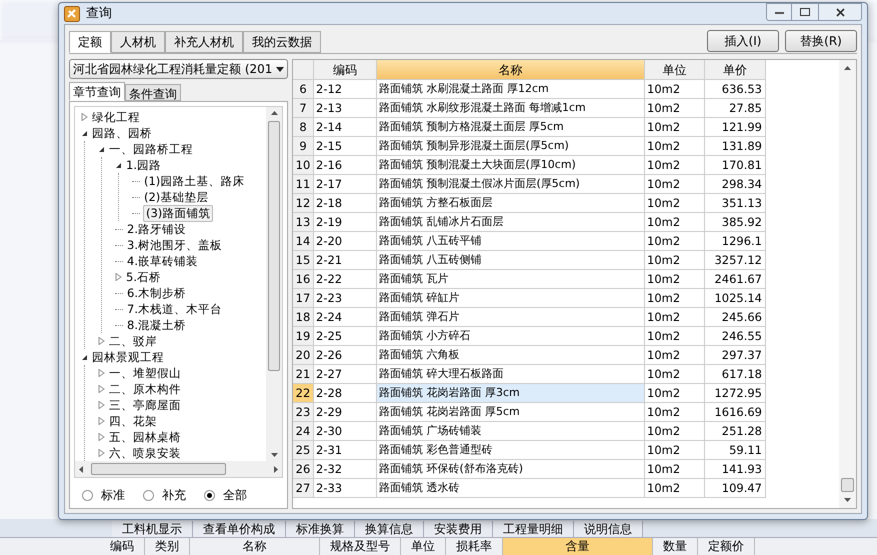  Describe the element at coordinates (779, 12) in the screenshot. I see `minimize-button` at that location.